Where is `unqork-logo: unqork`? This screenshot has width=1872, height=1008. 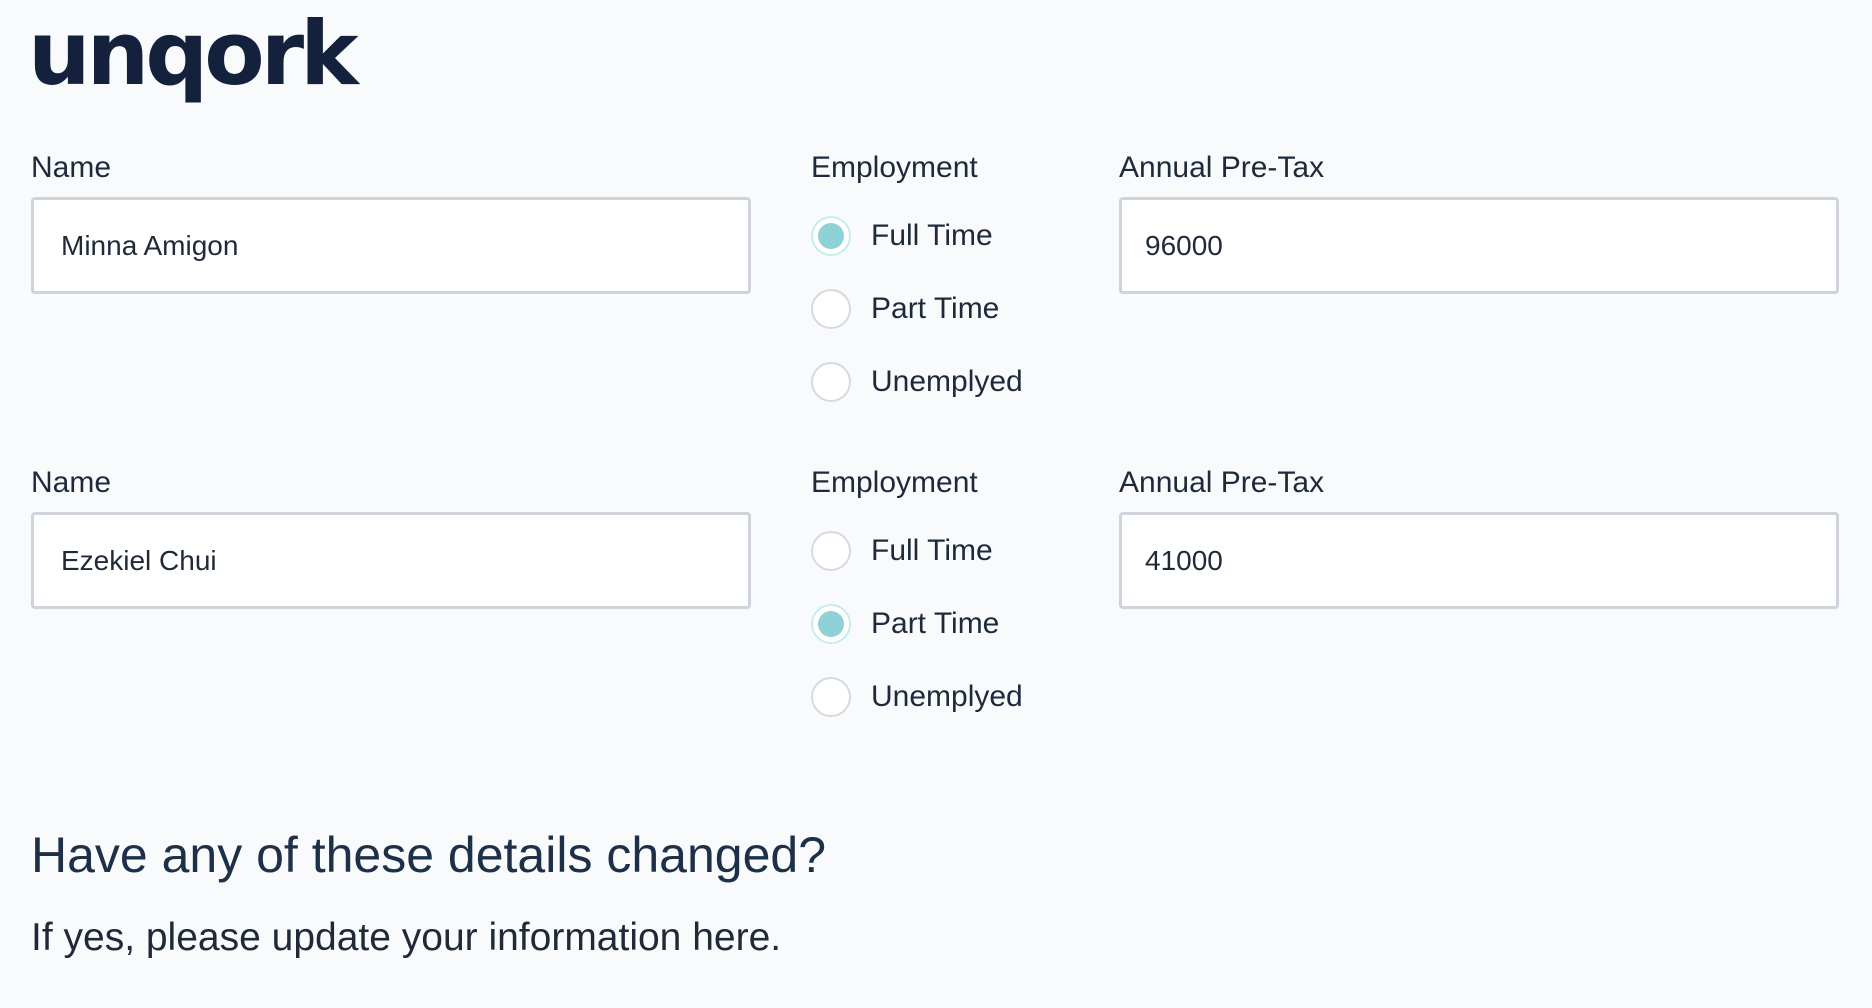
unqork-logo: unqork is located at coordinates (193, 53).